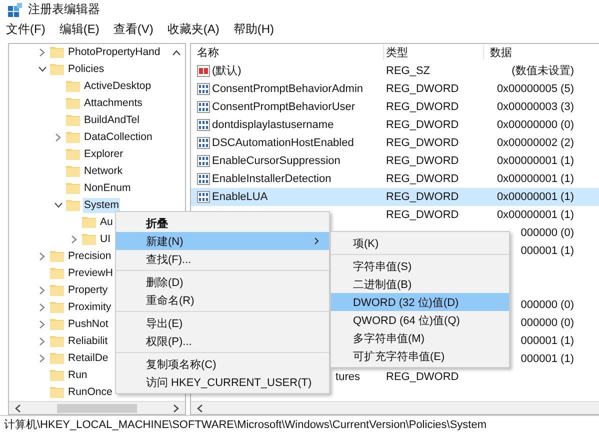 The image size is (599, 432). What do you see at coordinates (222, 282) in the screenshot?
I see `menu-item: 删除(D)` at bounding box center [222, 282].